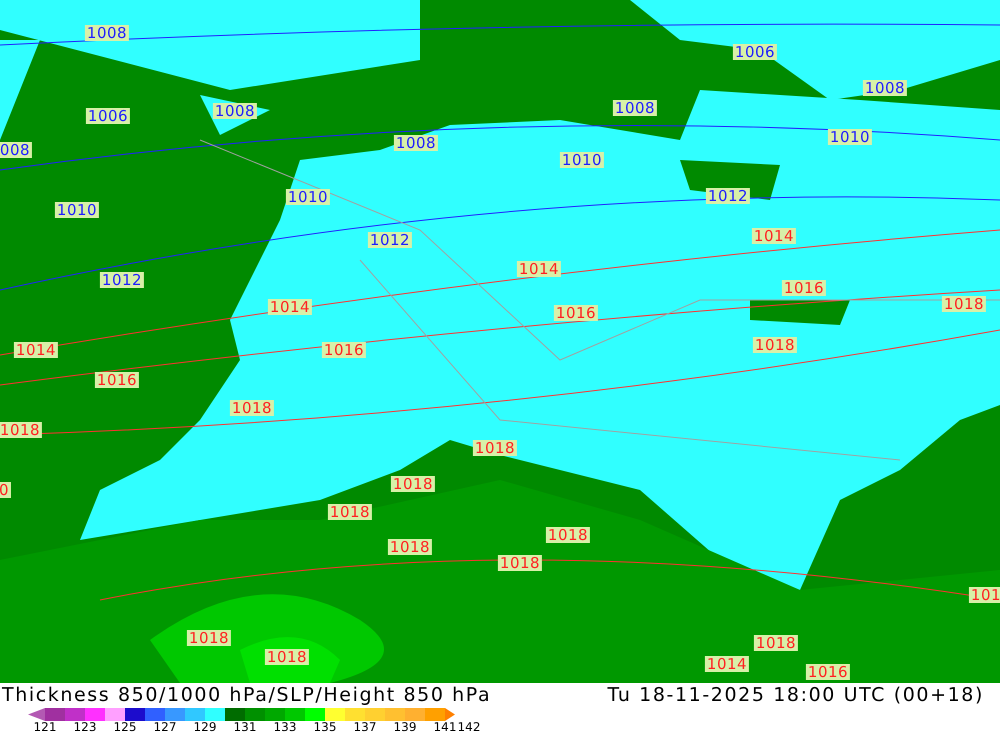 Image resolution: width=1000 pixels, height=733 pixels. Describe the element at coordinates (445, 727) in the screenshot. I see `legend-tick-label: 141` at that location.